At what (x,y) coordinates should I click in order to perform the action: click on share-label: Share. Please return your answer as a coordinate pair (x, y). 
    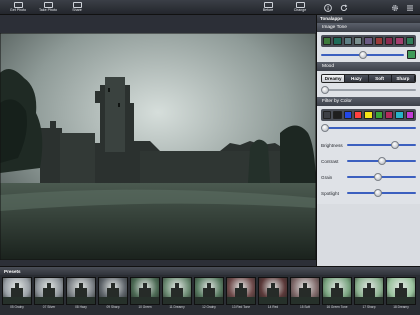
    Looking at the image, I should click on (77, 10).